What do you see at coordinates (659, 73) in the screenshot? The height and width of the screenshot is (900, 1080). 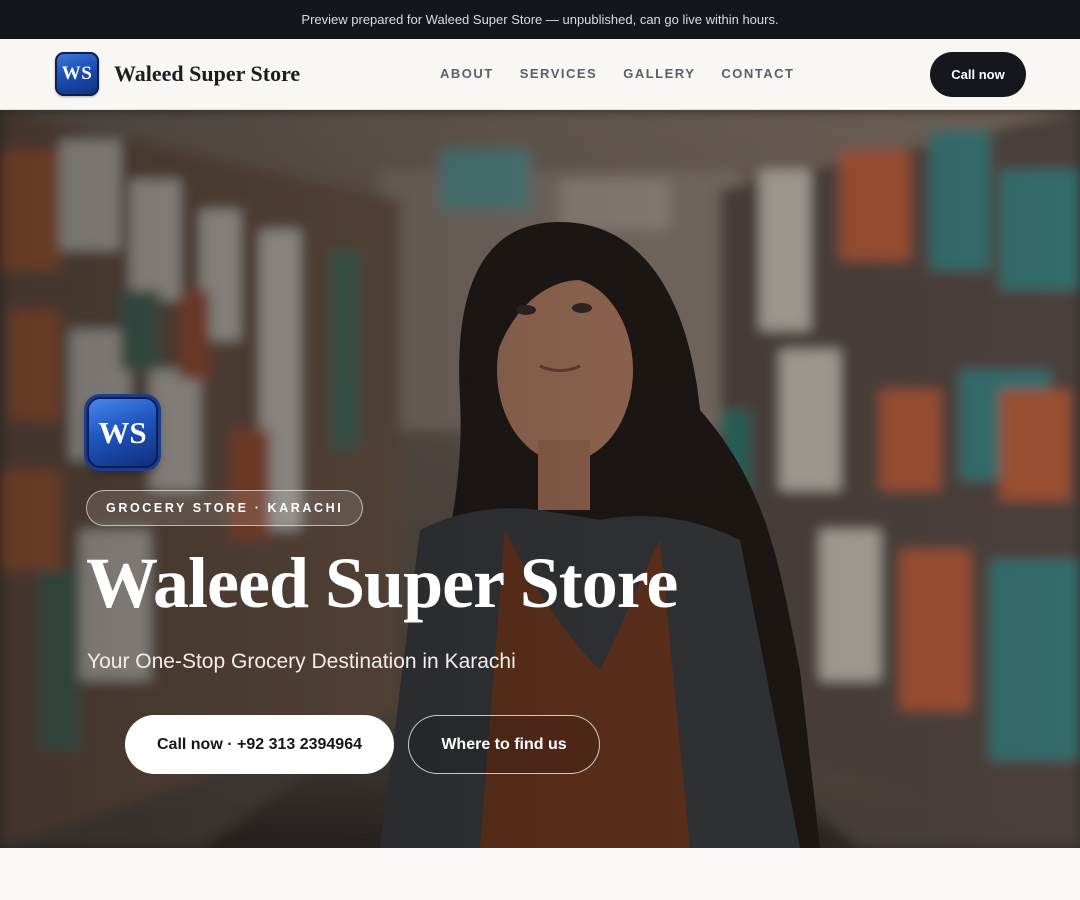 I see `nav-link-gallery: GALLERY` at bounding box center [659, 73].